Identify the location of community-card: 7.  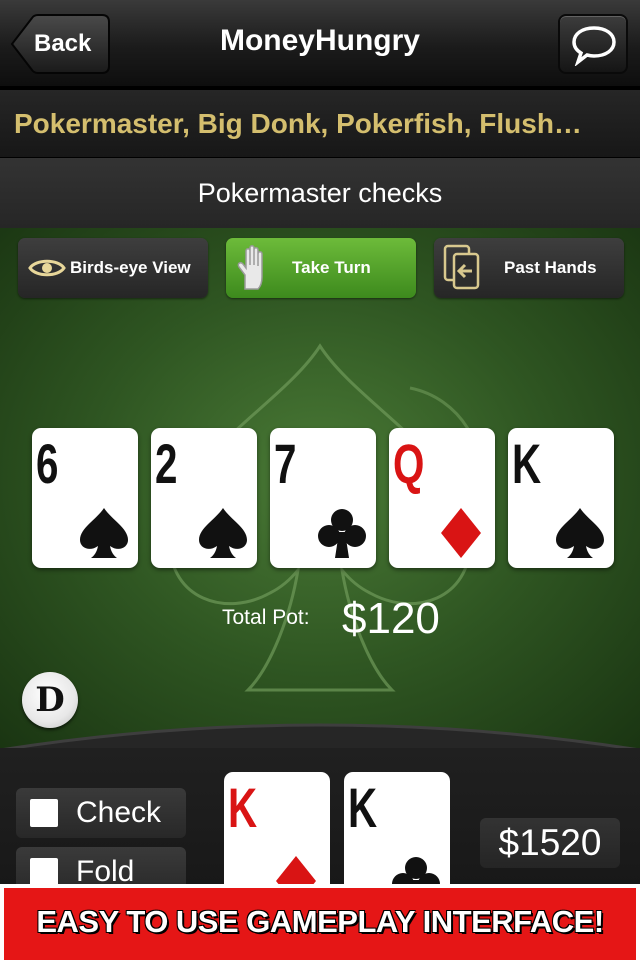
(323, 498).